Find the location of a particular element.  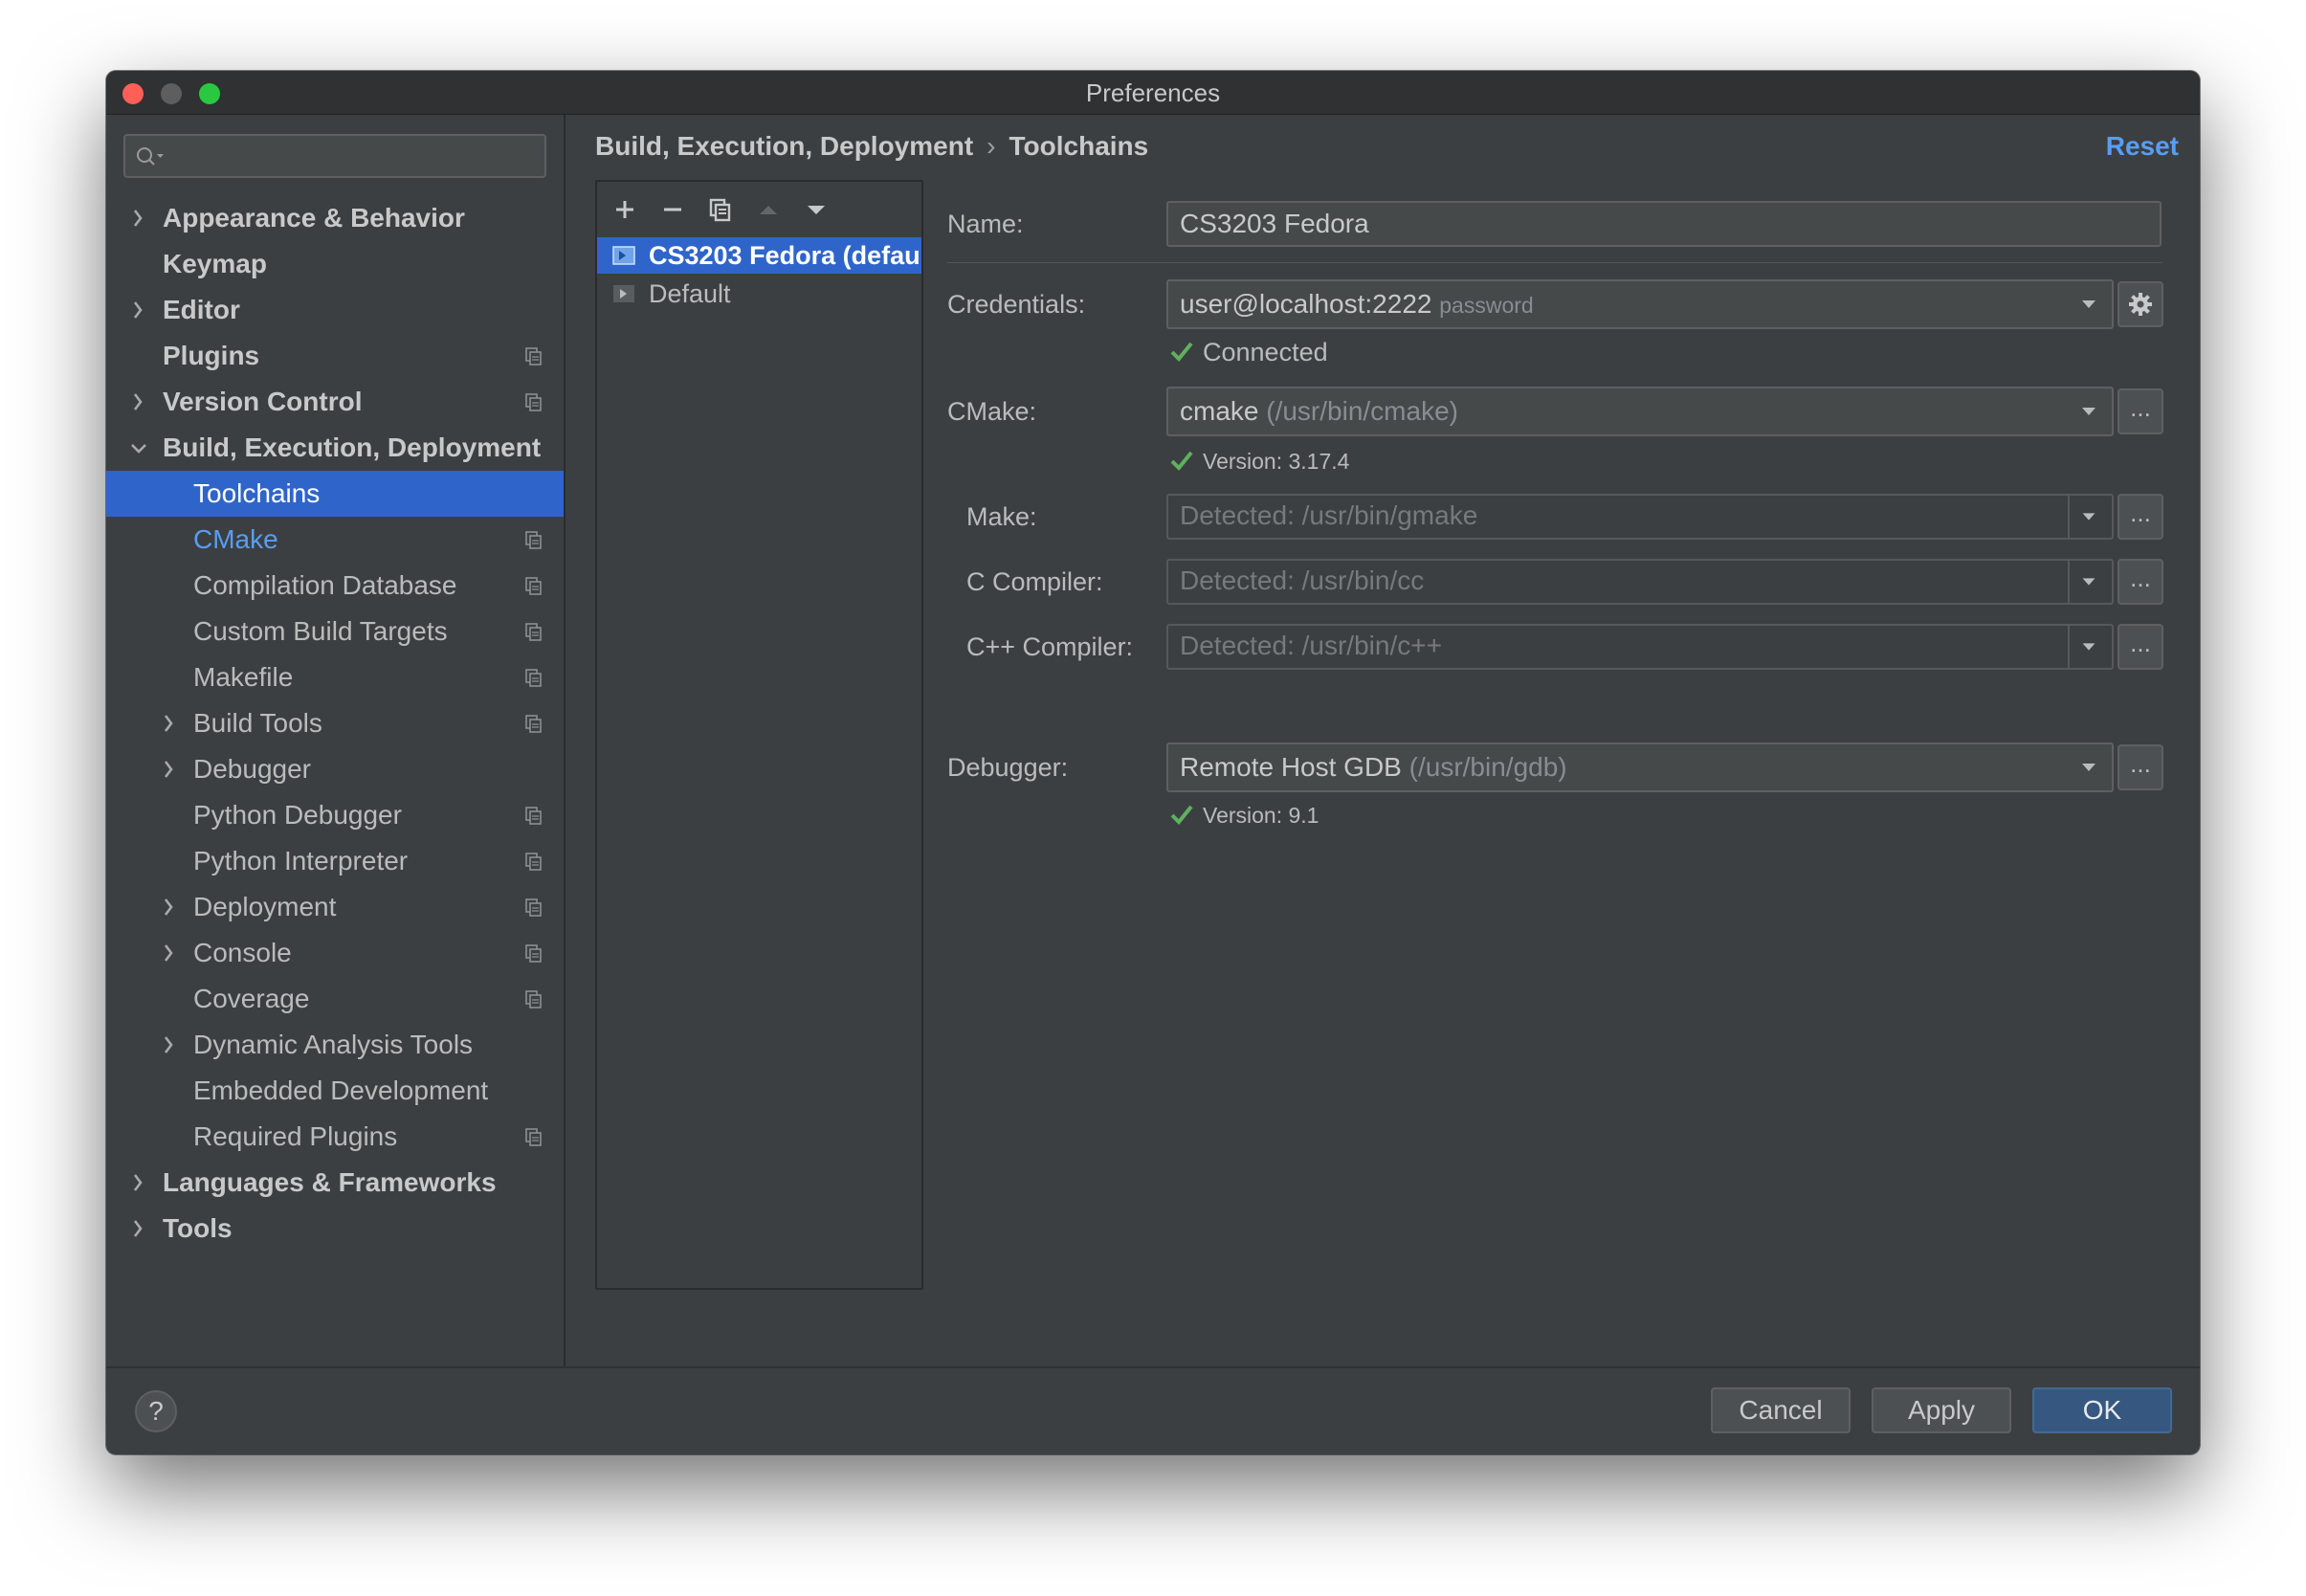

sidebar-item-label: Makefile is located at coordinates (244, 677).